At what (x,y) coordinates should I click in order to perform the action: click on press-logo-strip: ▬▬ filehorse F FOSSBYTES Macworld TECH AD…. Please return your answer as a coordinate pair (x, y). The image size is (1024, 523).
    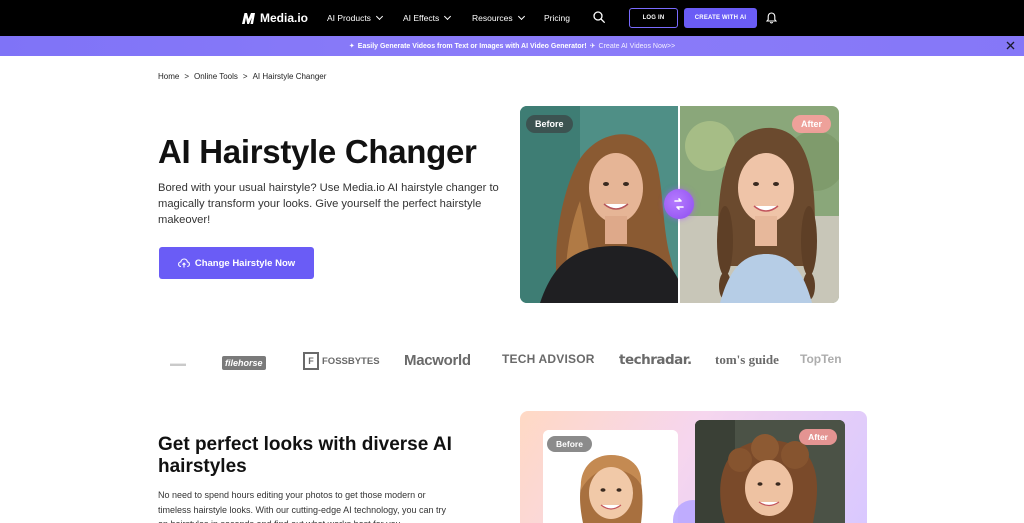
    Looking at the image, I should click on (515, 363).